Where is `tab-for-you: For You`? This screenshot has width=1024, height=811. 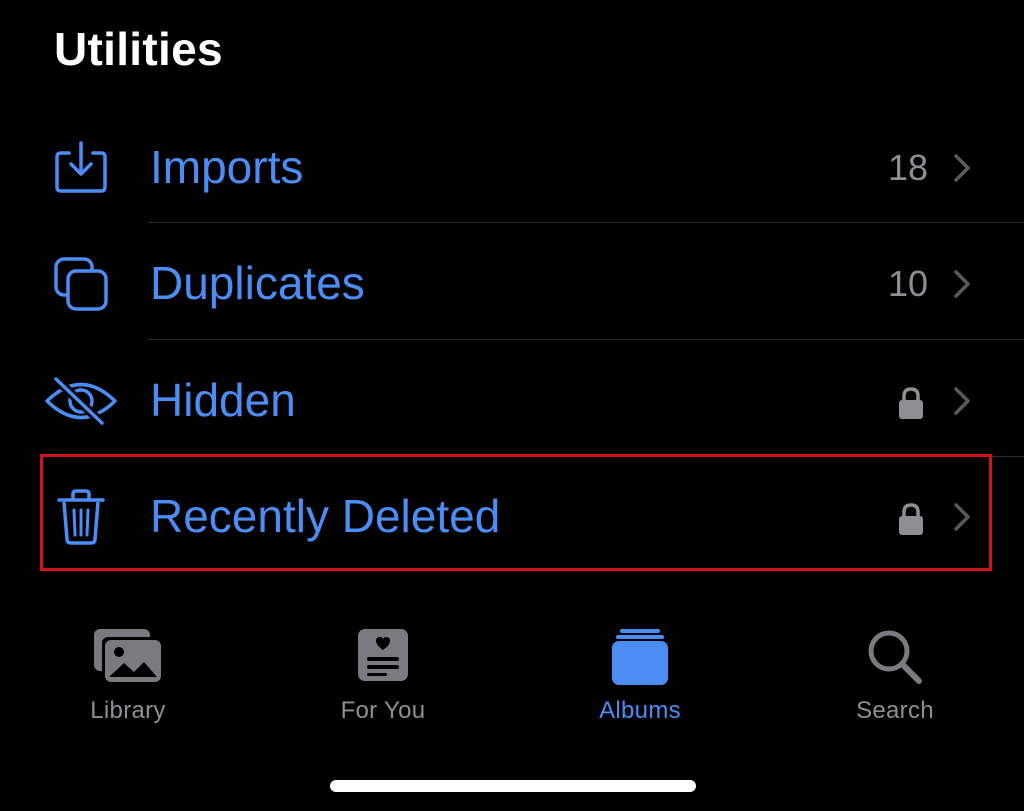 tab-for-you: For You is located at coordinates (383, 680).